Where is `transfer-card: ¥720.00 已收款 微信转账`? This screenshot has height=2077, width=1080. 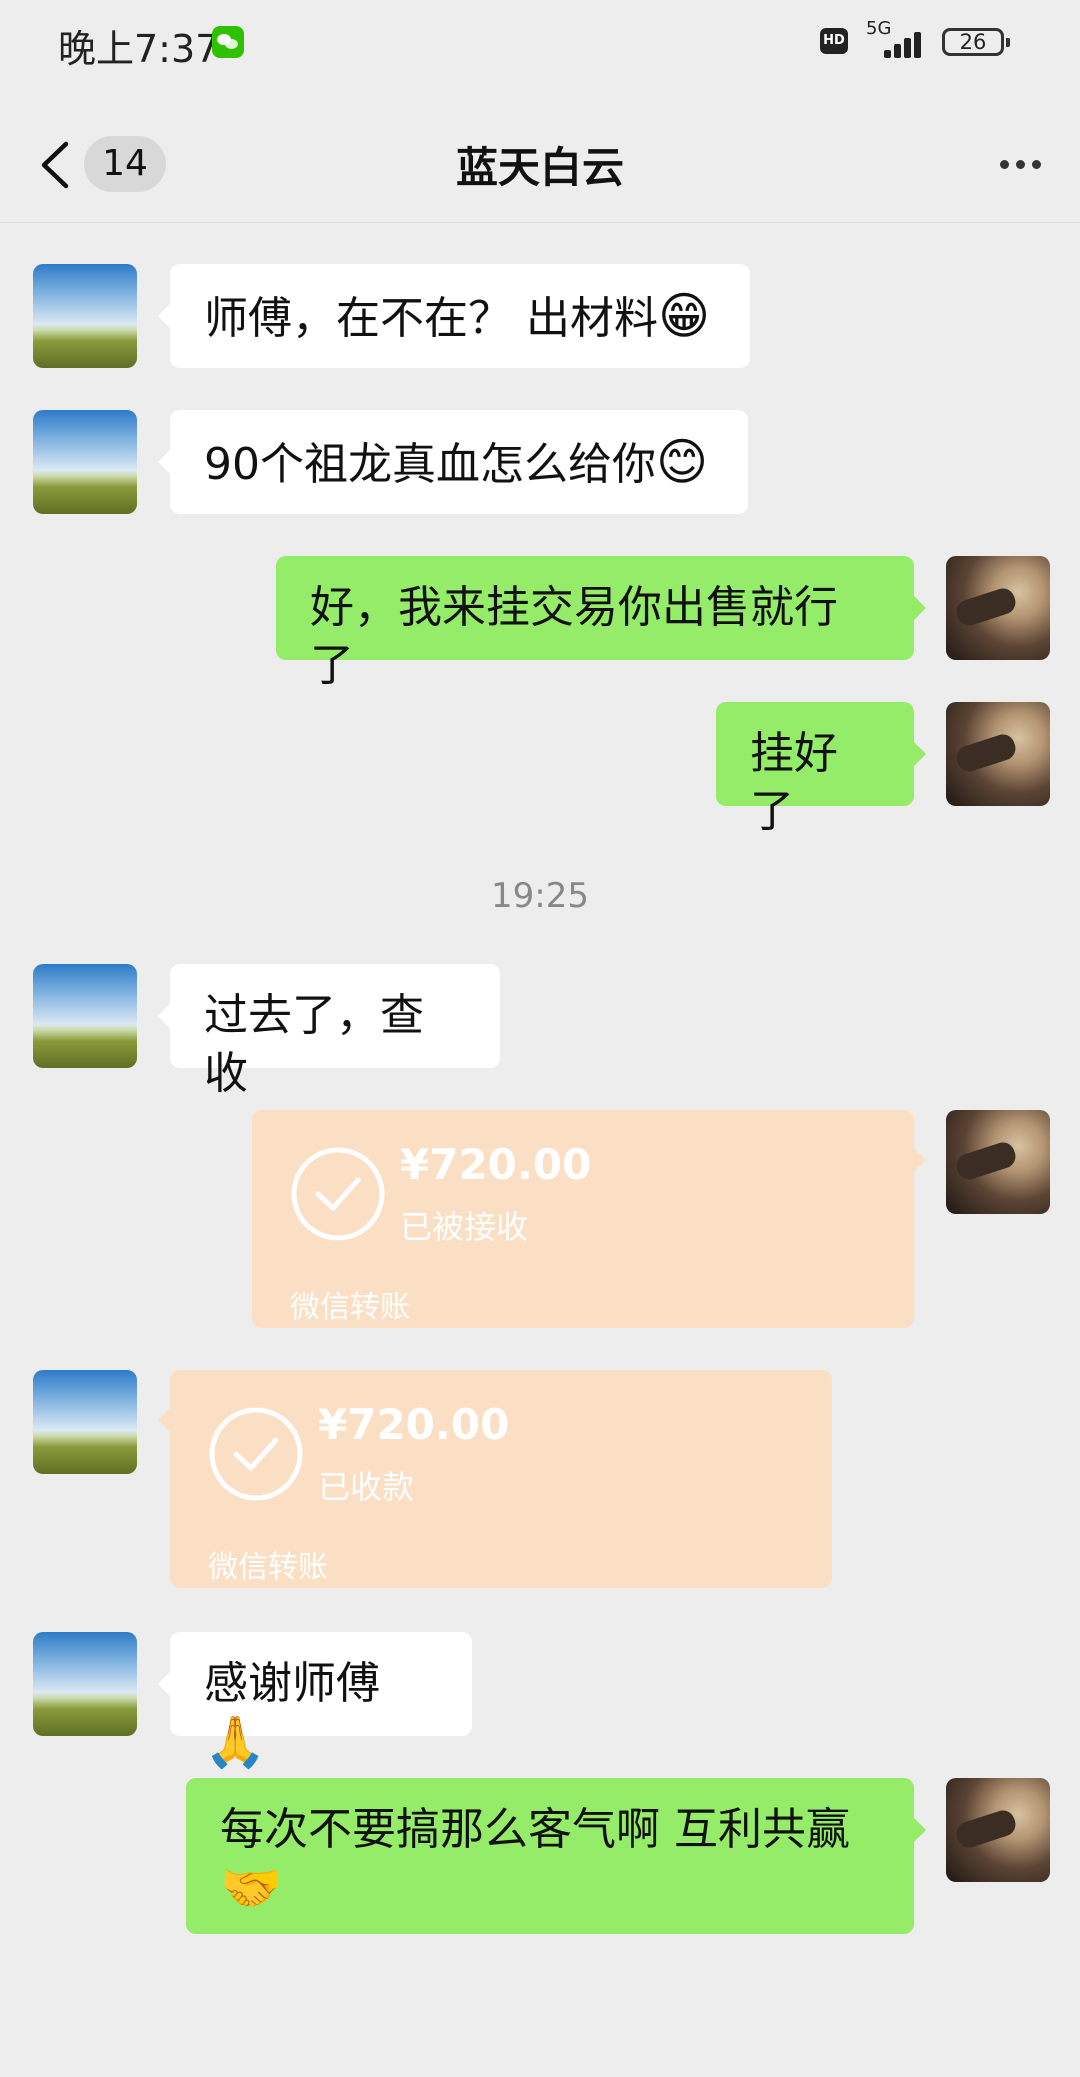 transfer-card: ¥720.00 已收款 微信转账 is located at coordinates (495, 1479).